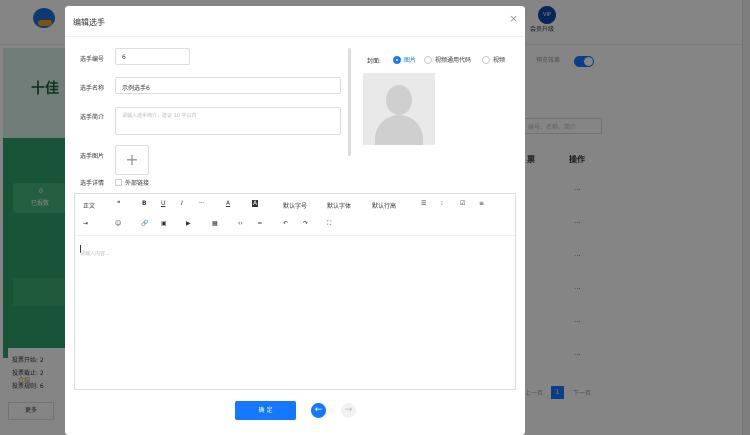  Describe the element at coordinates (92, 117) in the screenshot. I see `intro-label: 选手简介` at that location.